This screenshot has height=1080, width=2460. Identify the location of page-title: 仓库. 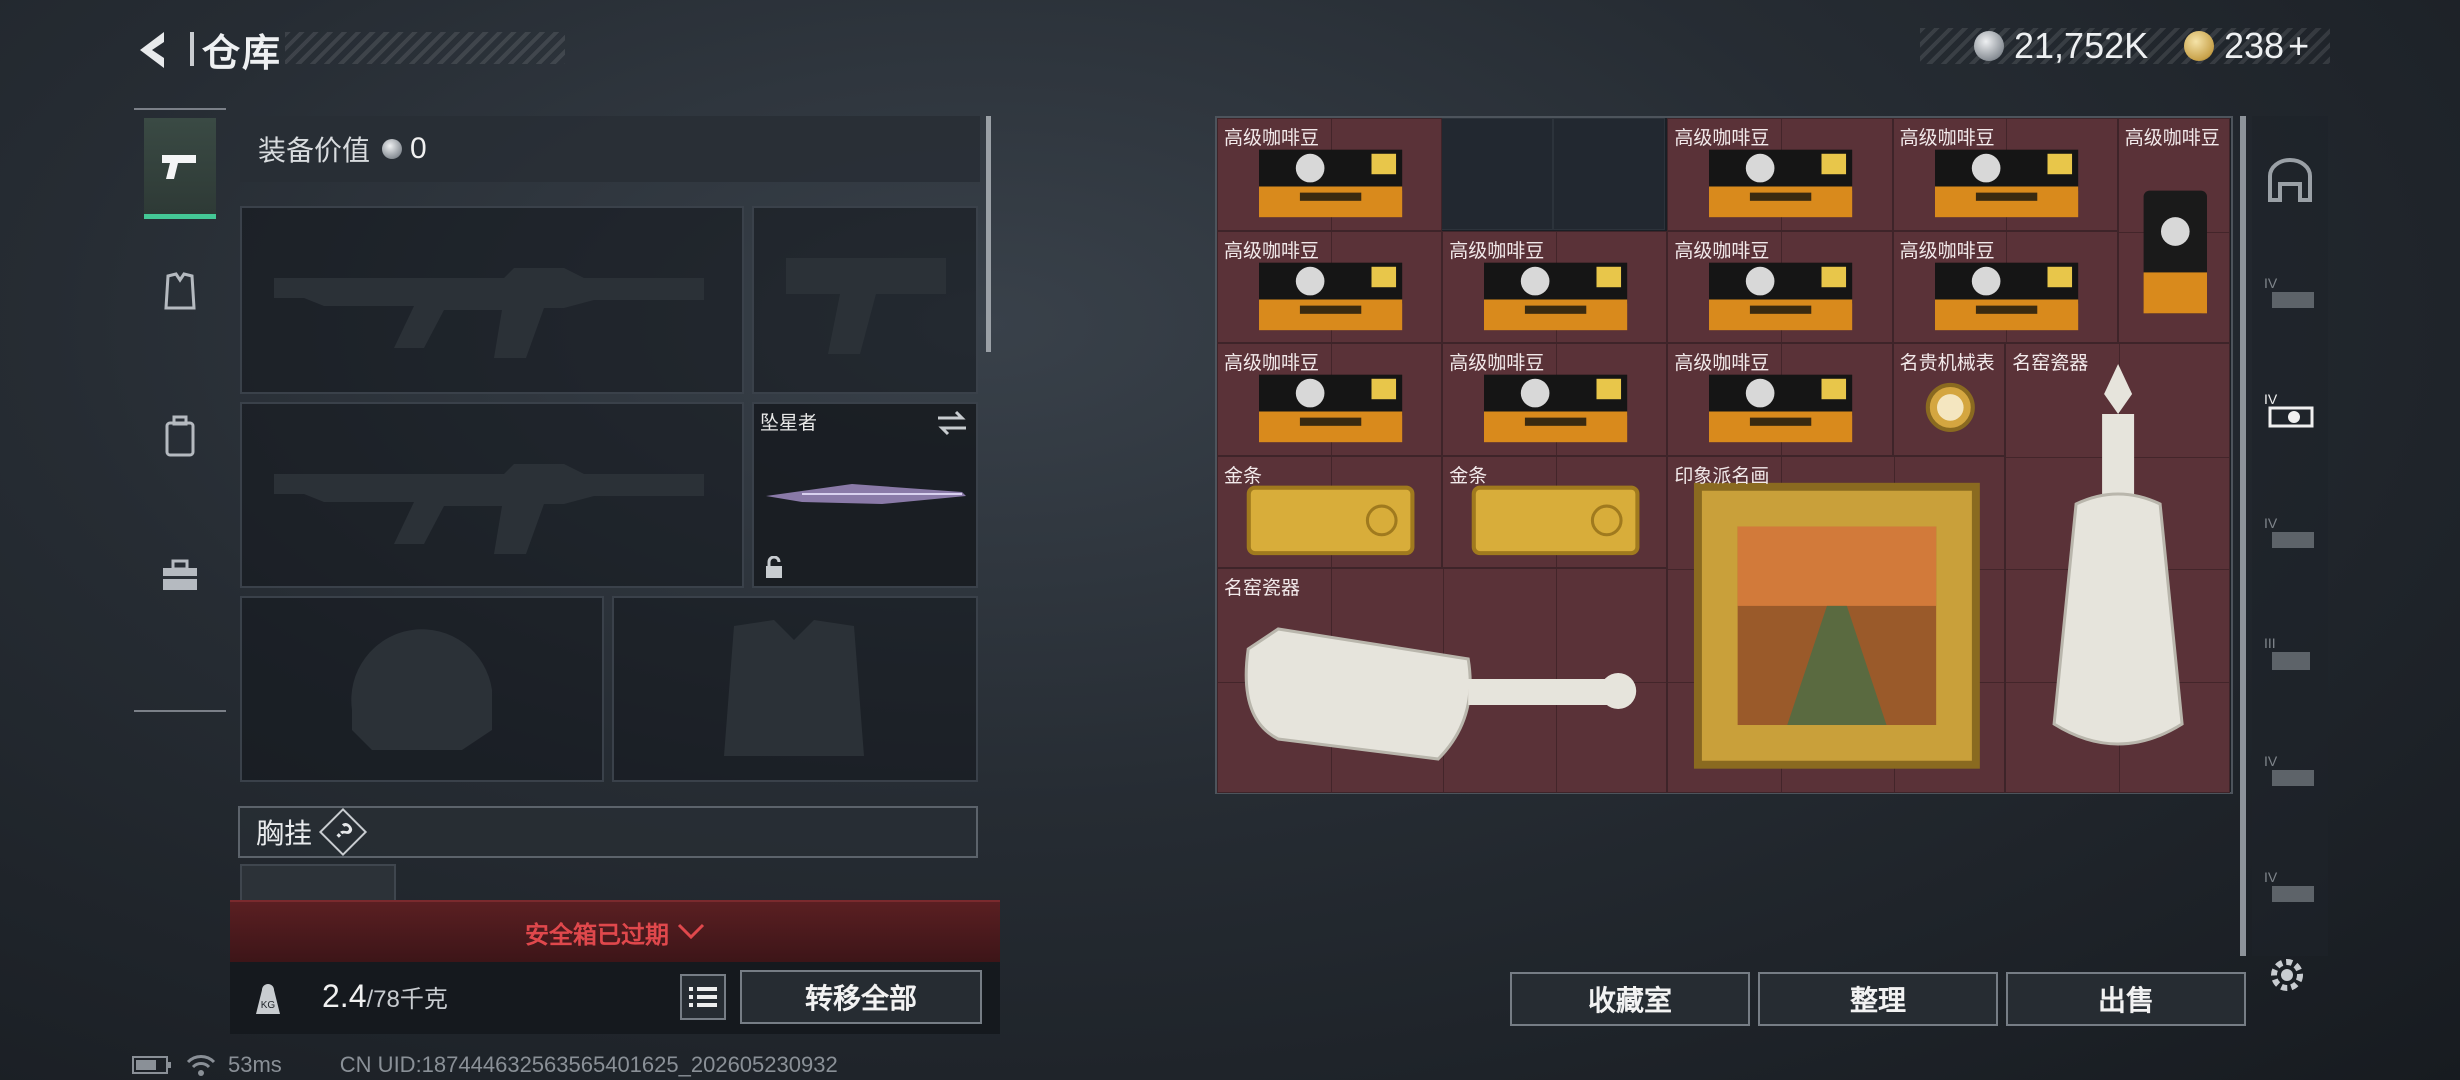
(242, 54).